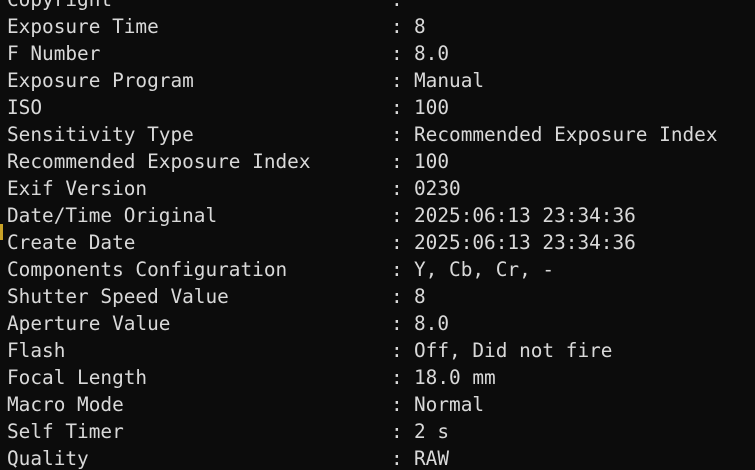 Image resolution: width=755 pixels, height=470 pixels. What do you see at coordinates (83, 26) in the screenshot?
I see `field-name: Exposure Time` at bounding box center [83, 26].